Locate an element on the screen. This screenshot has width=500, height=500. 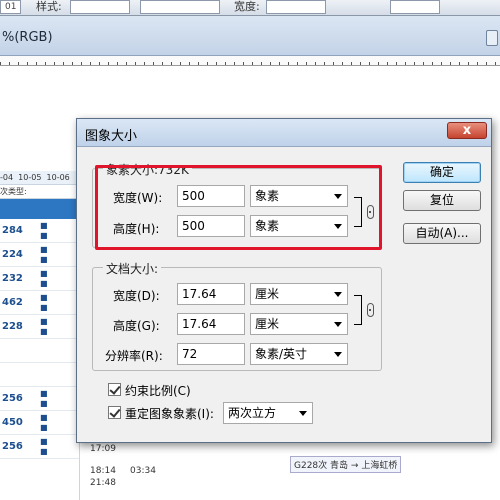
list-item: 232 ■ ■ is located at coordinates (39, 279).